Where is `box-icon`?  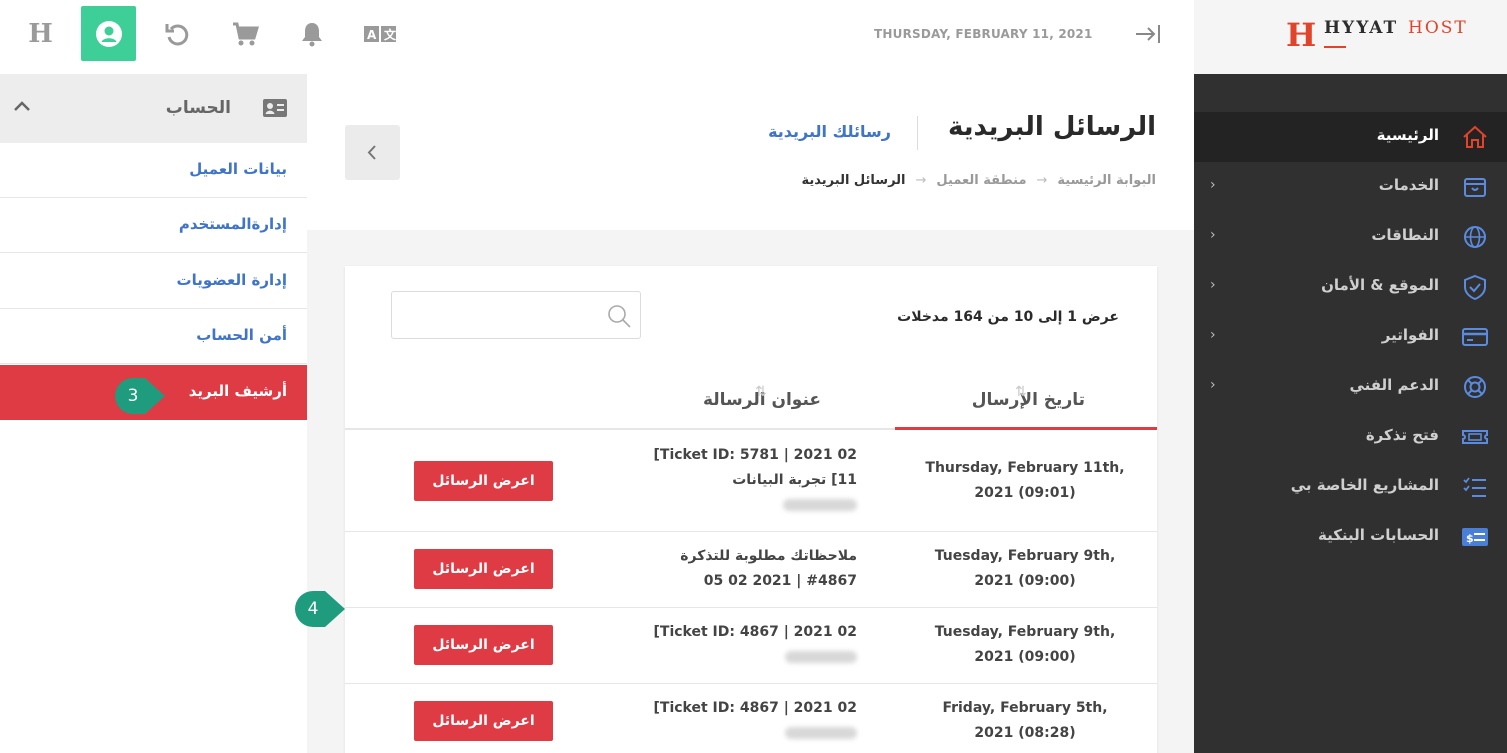 box-icon is located at coordinates (1475, 187).